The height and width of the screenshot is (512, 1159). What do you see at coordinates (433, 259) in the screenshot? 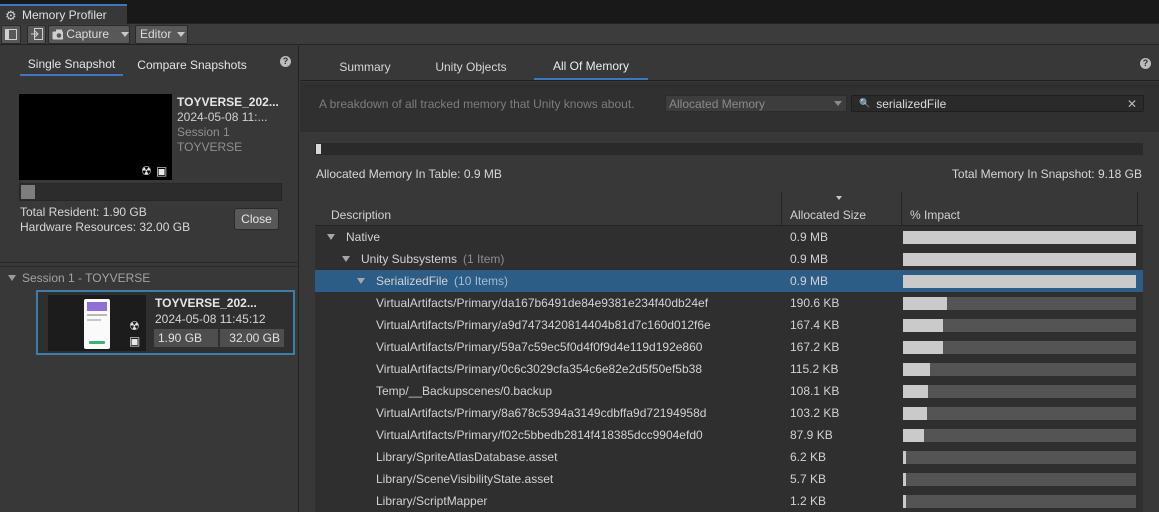
I see `row-description: Unity Subsystems (1 Item)` at bounding box center [433, 259].